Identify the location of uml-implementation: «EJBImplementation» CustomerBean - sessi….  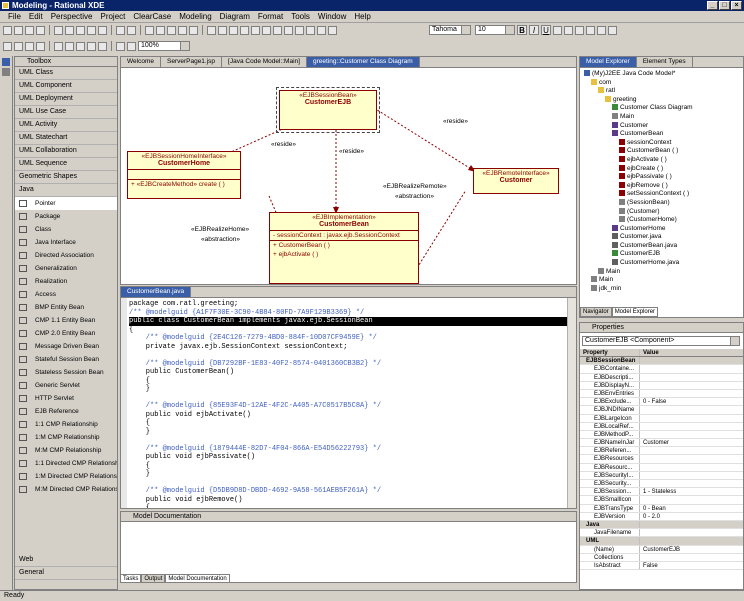
(344, 248).